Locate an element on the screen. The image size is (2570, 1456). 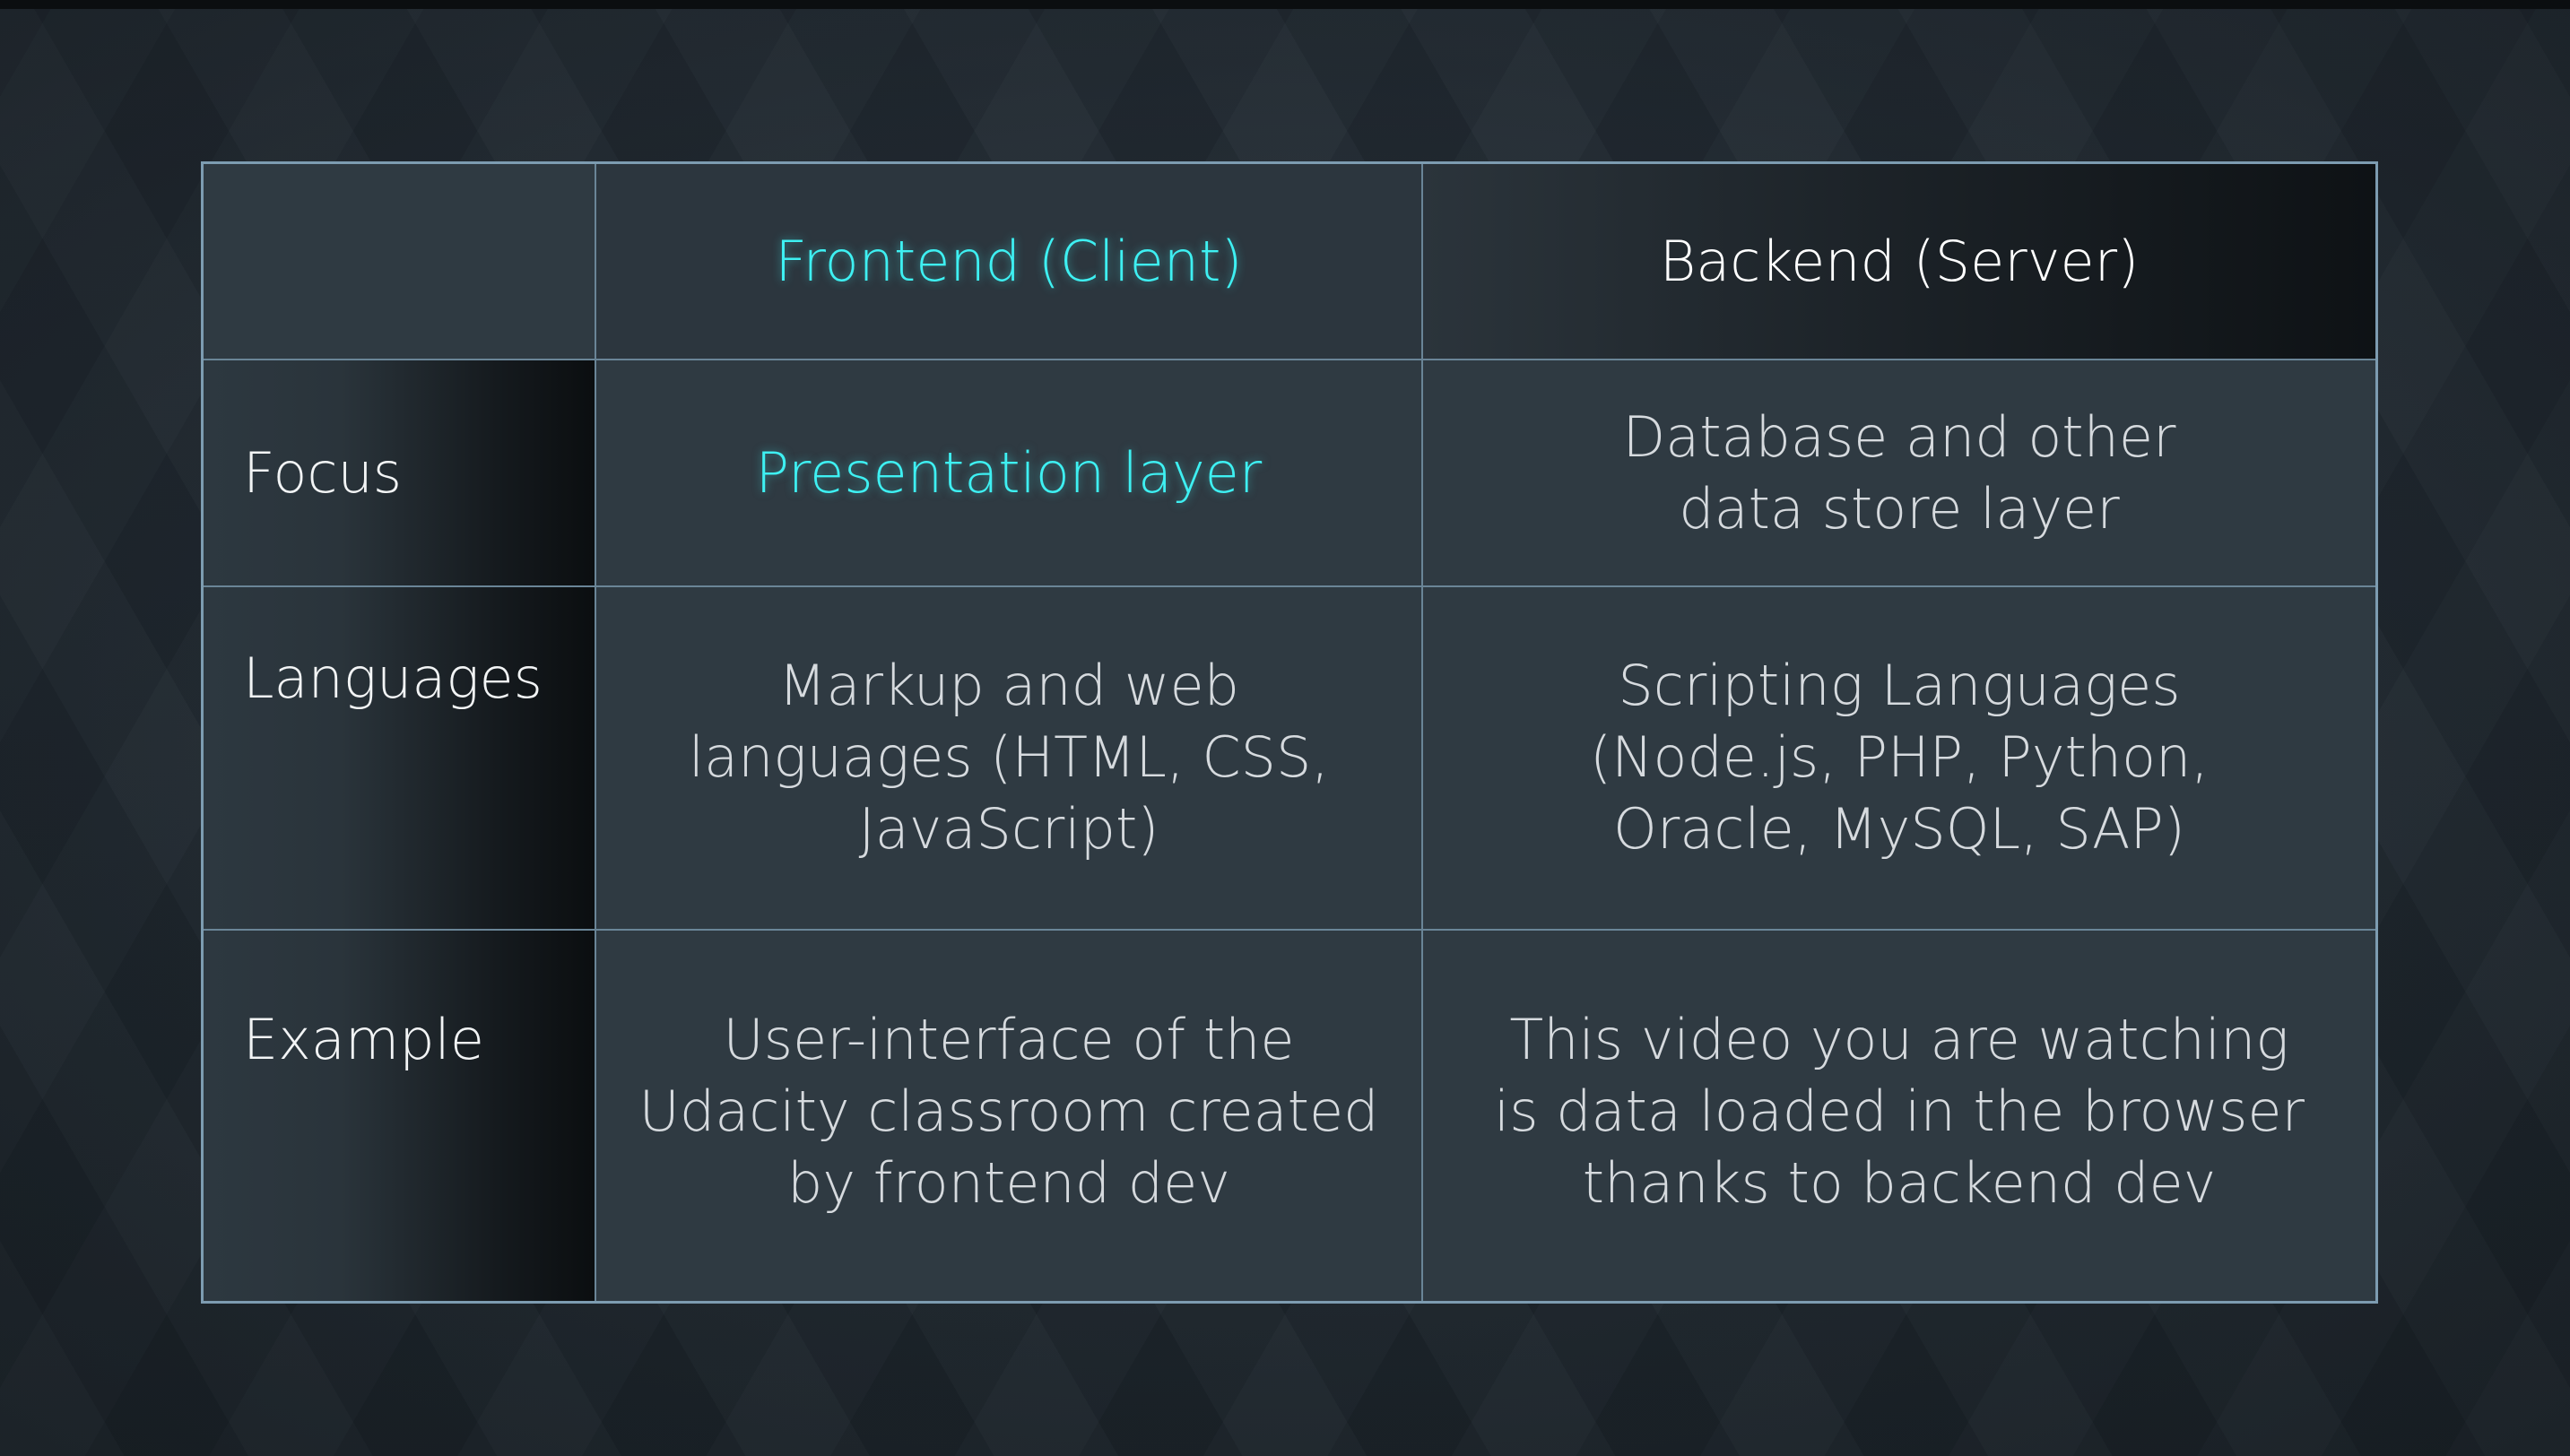
table-corner-cell is located at coordinates (400, 262).